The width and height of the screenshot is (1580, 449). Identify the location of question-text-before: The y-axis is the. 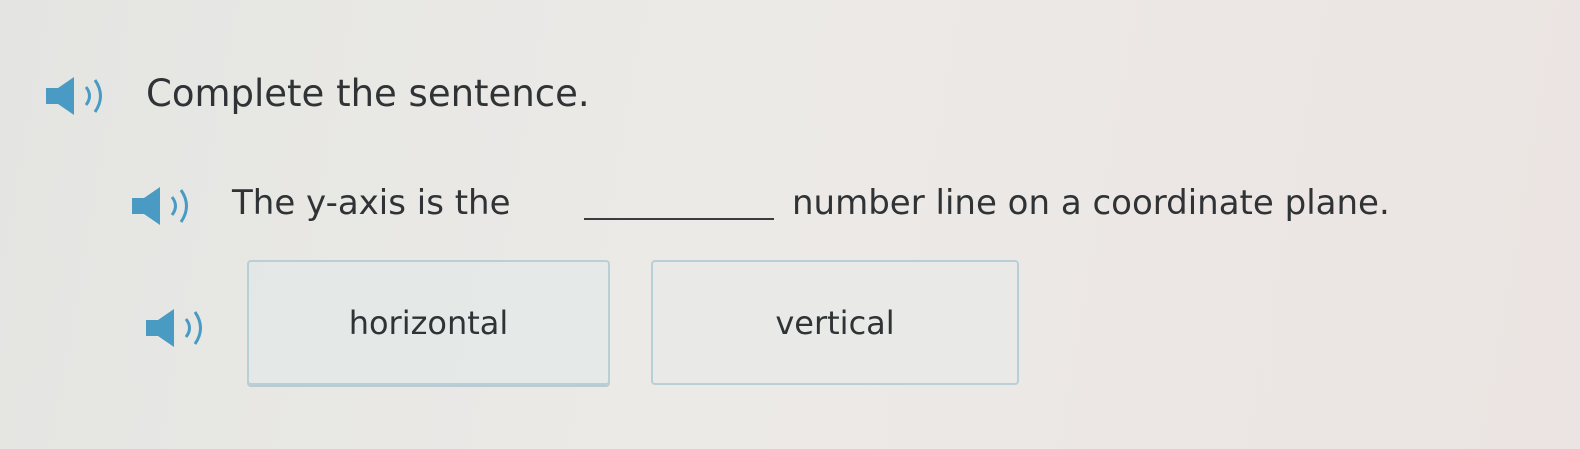
(371, 203).